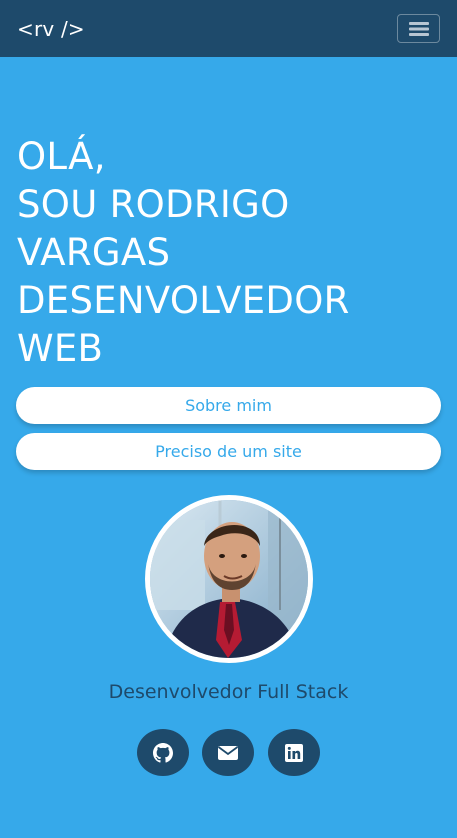  Describe the element at coordinates (228, 451) in the screenshot. I see `need-site-button: Preciso de um site` at that location.